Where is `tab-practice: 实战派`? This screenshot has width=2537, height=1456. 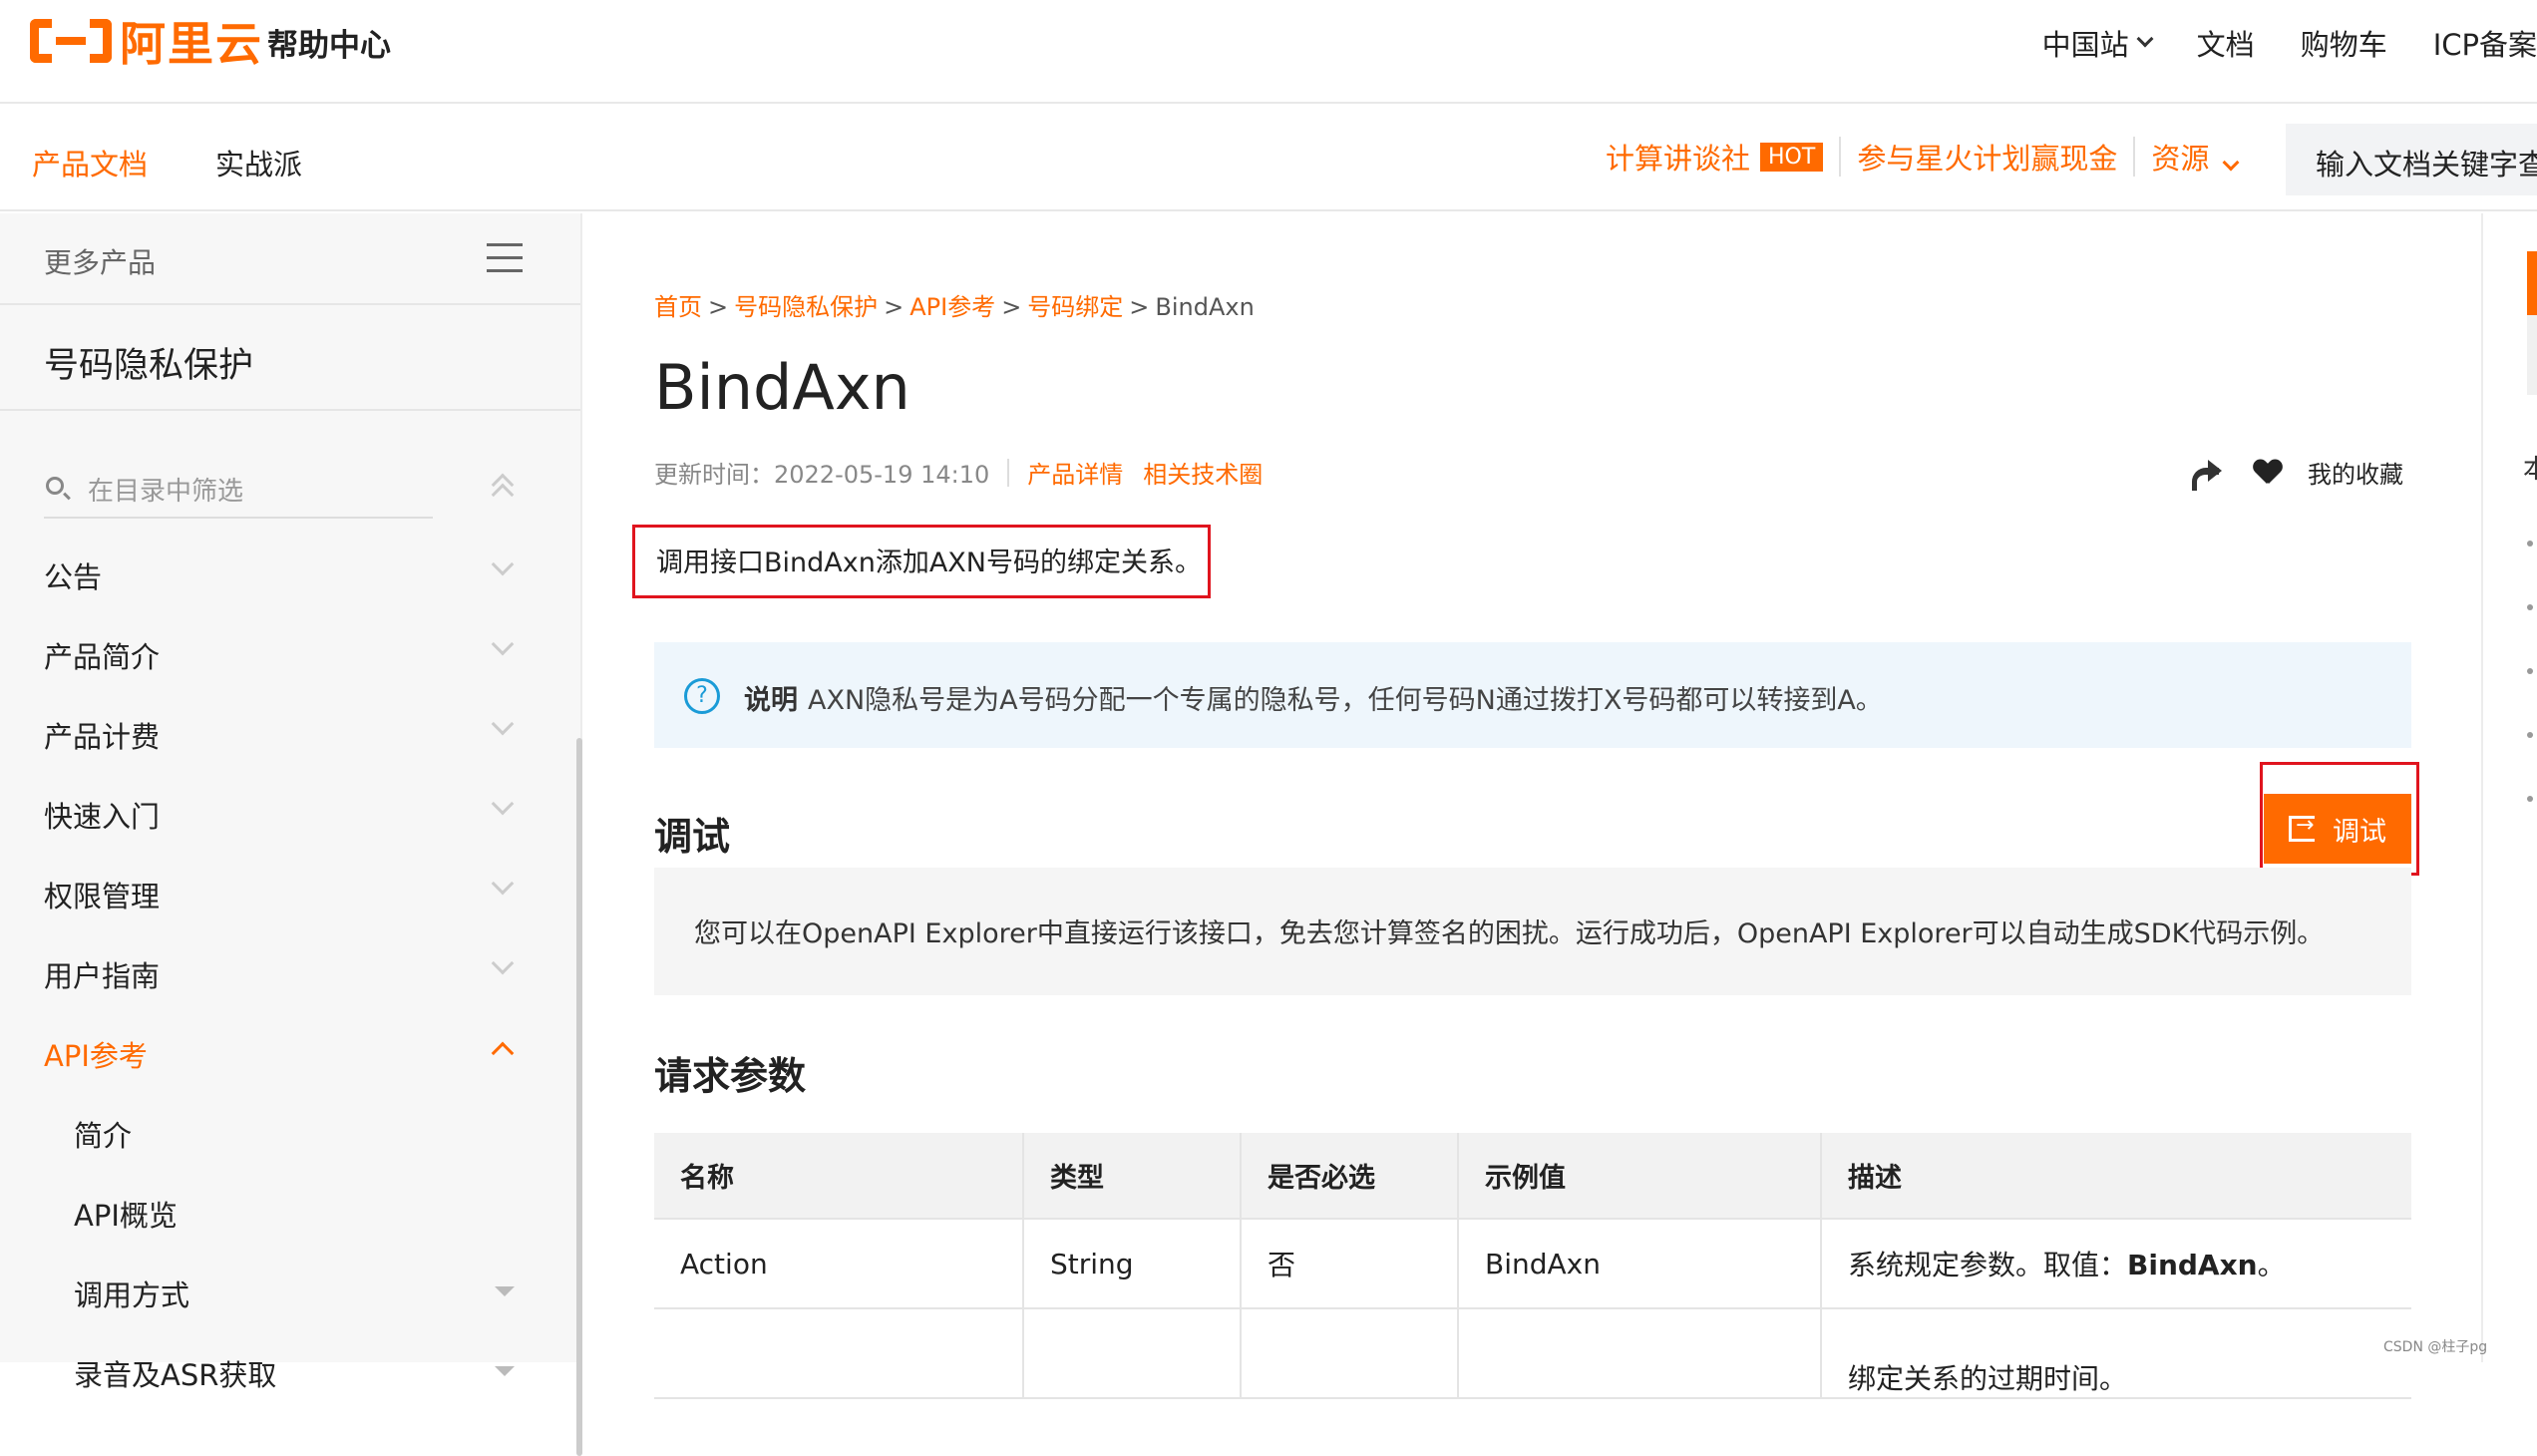
tab-practice: 实战派 is located at coordinates (258, 162).